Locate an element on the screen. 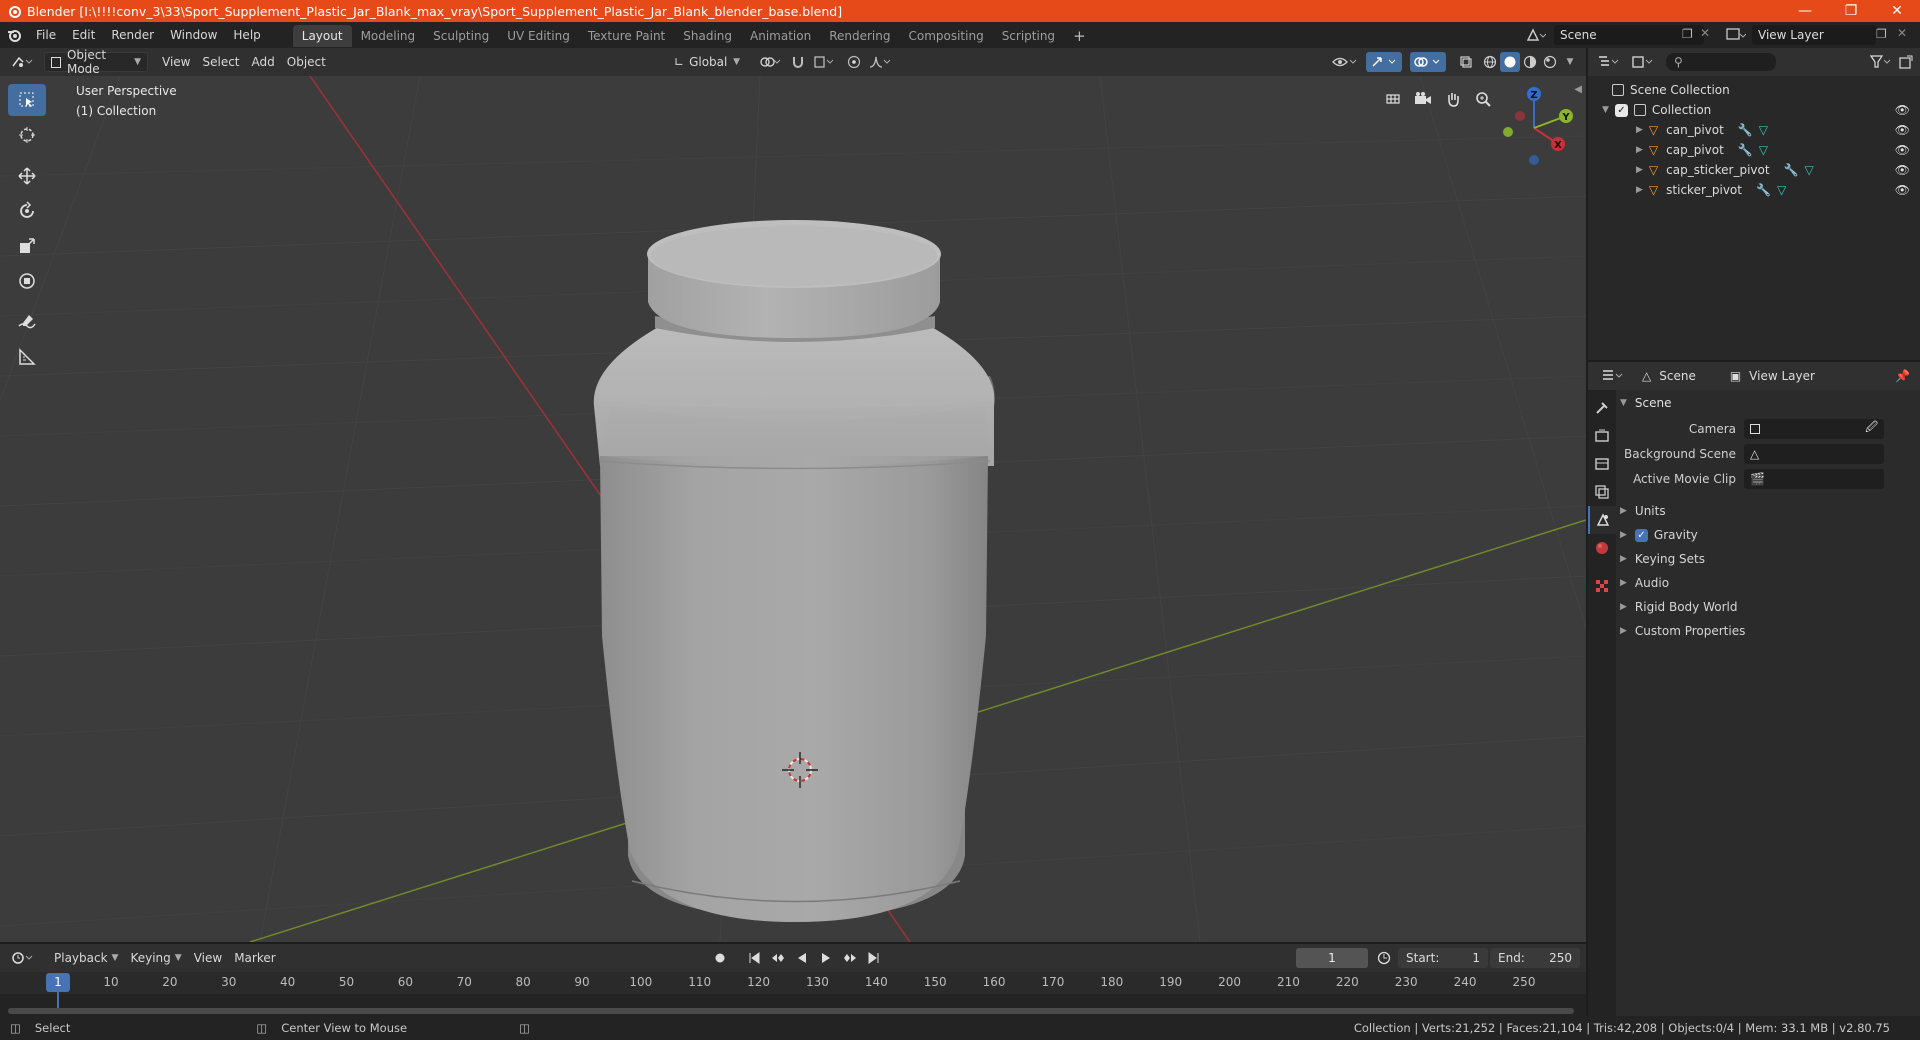 The height and width of the screenshot is (1040, 1920). scene-panel-header: ▼ Scene is located at coordinates (1769, 403).